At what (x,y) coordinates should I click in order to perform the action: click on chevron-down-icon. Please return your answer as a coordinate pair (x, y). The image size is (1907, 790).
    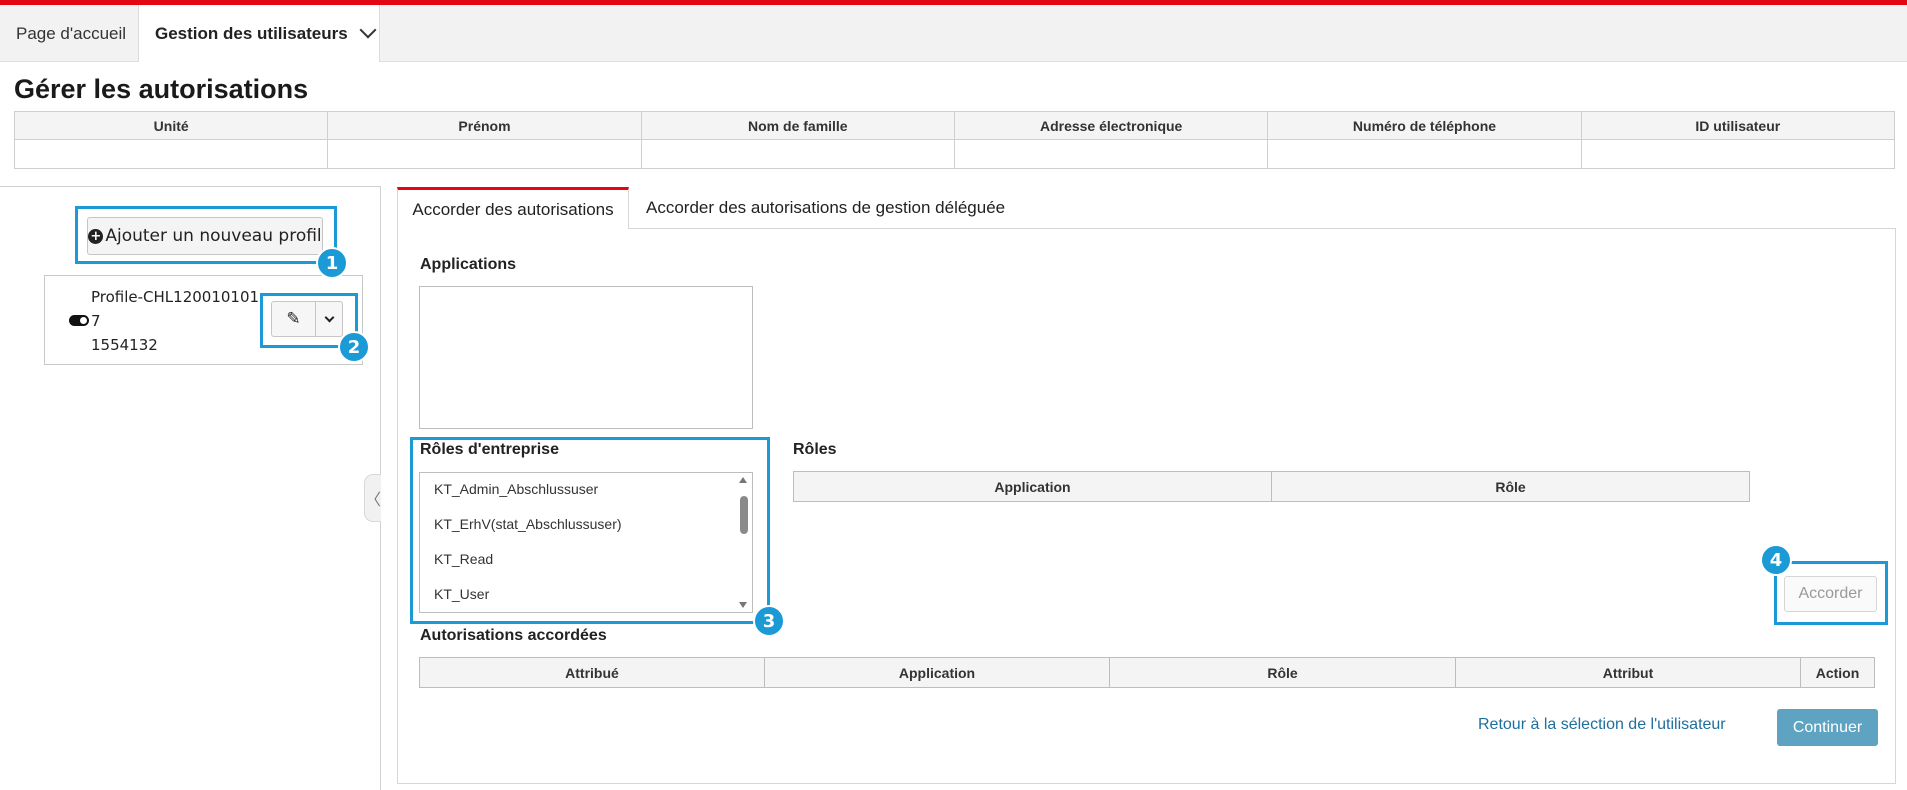
    Looking at the image, I should click on (368, 29).